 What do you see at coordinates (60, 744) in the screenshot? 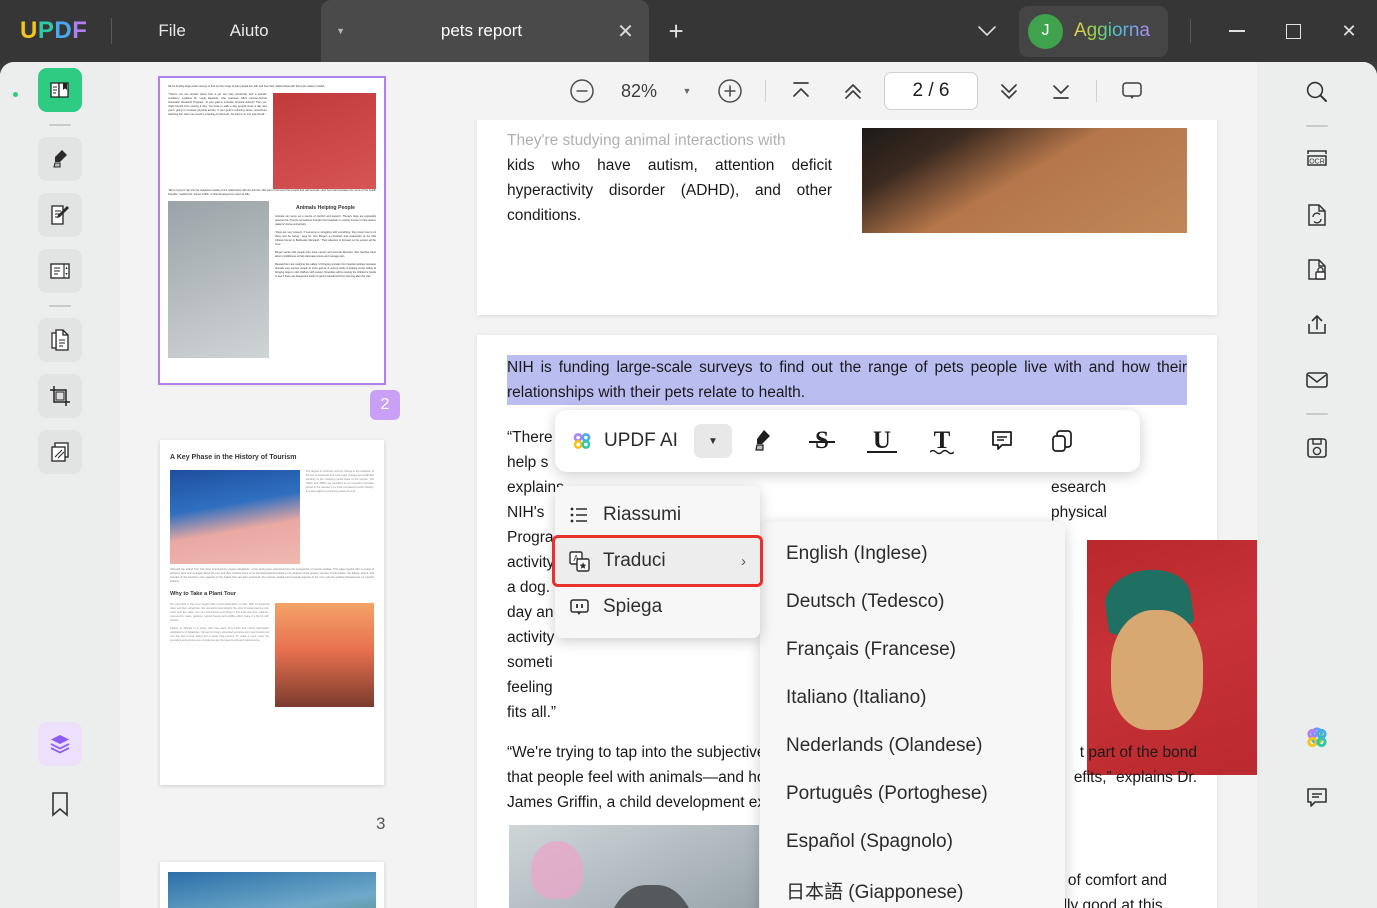
I see `sidebar-layers` at bounding box center [60, 744].